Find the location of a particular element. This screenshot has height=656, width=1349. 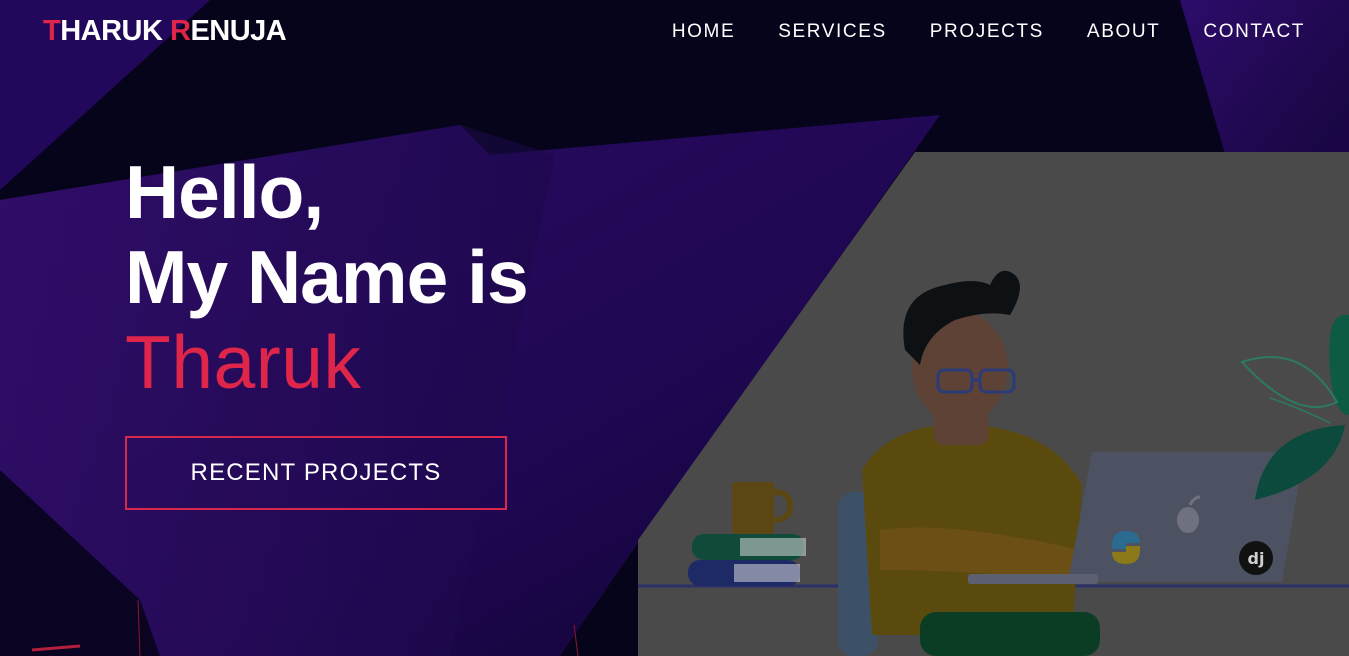

nav-item-contact: CONTACT is located at coordinates (1254, 31).